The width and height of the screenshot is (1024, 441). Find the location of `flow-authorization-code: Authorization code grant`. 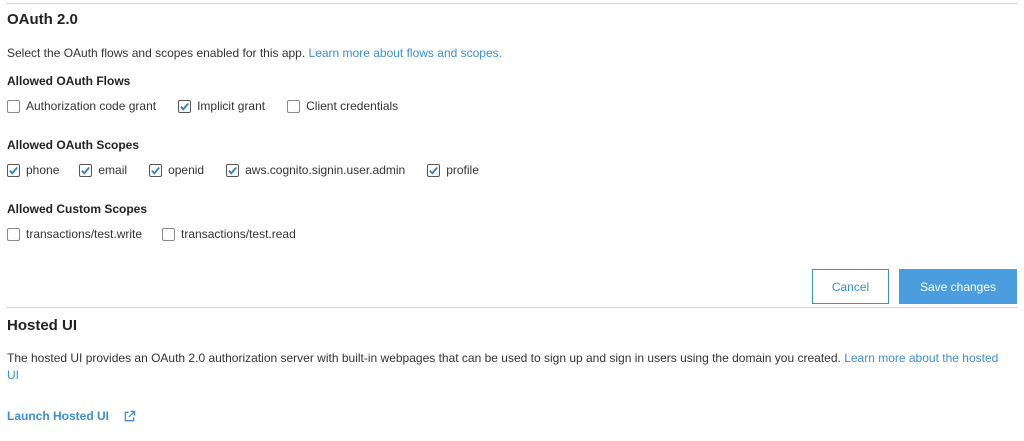

flow-authorization-code: Authorization code grant is located at coordinates (81, 106).